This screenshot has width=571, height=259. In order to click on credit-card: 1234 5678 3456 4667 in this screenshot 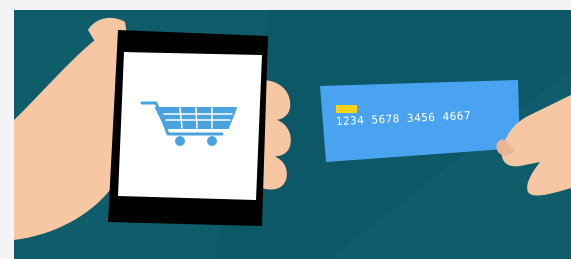, I will do `click(420, 121)`.